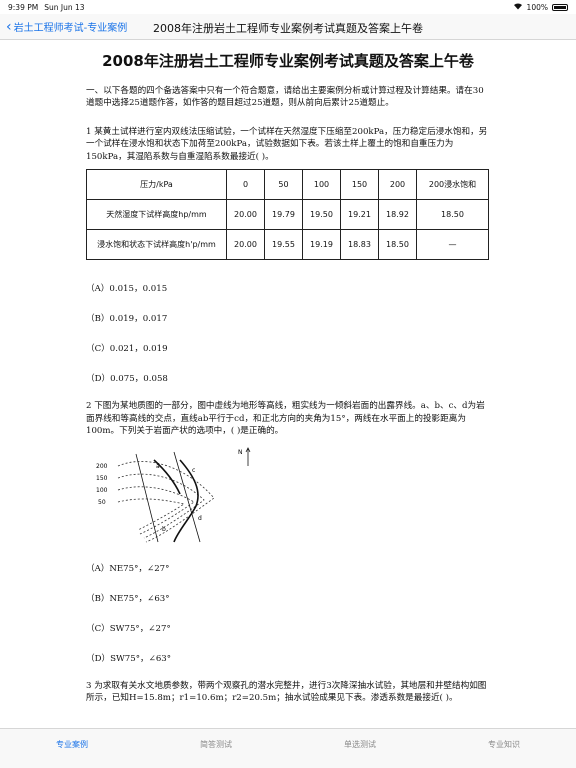 Image resolution: width=576 pixels, height=768 pixels. Describe the element at coordinates (288, 7) in the screenshot. I see `status-bar: 9:39 PM Sun Jun 13 100%` at that location.